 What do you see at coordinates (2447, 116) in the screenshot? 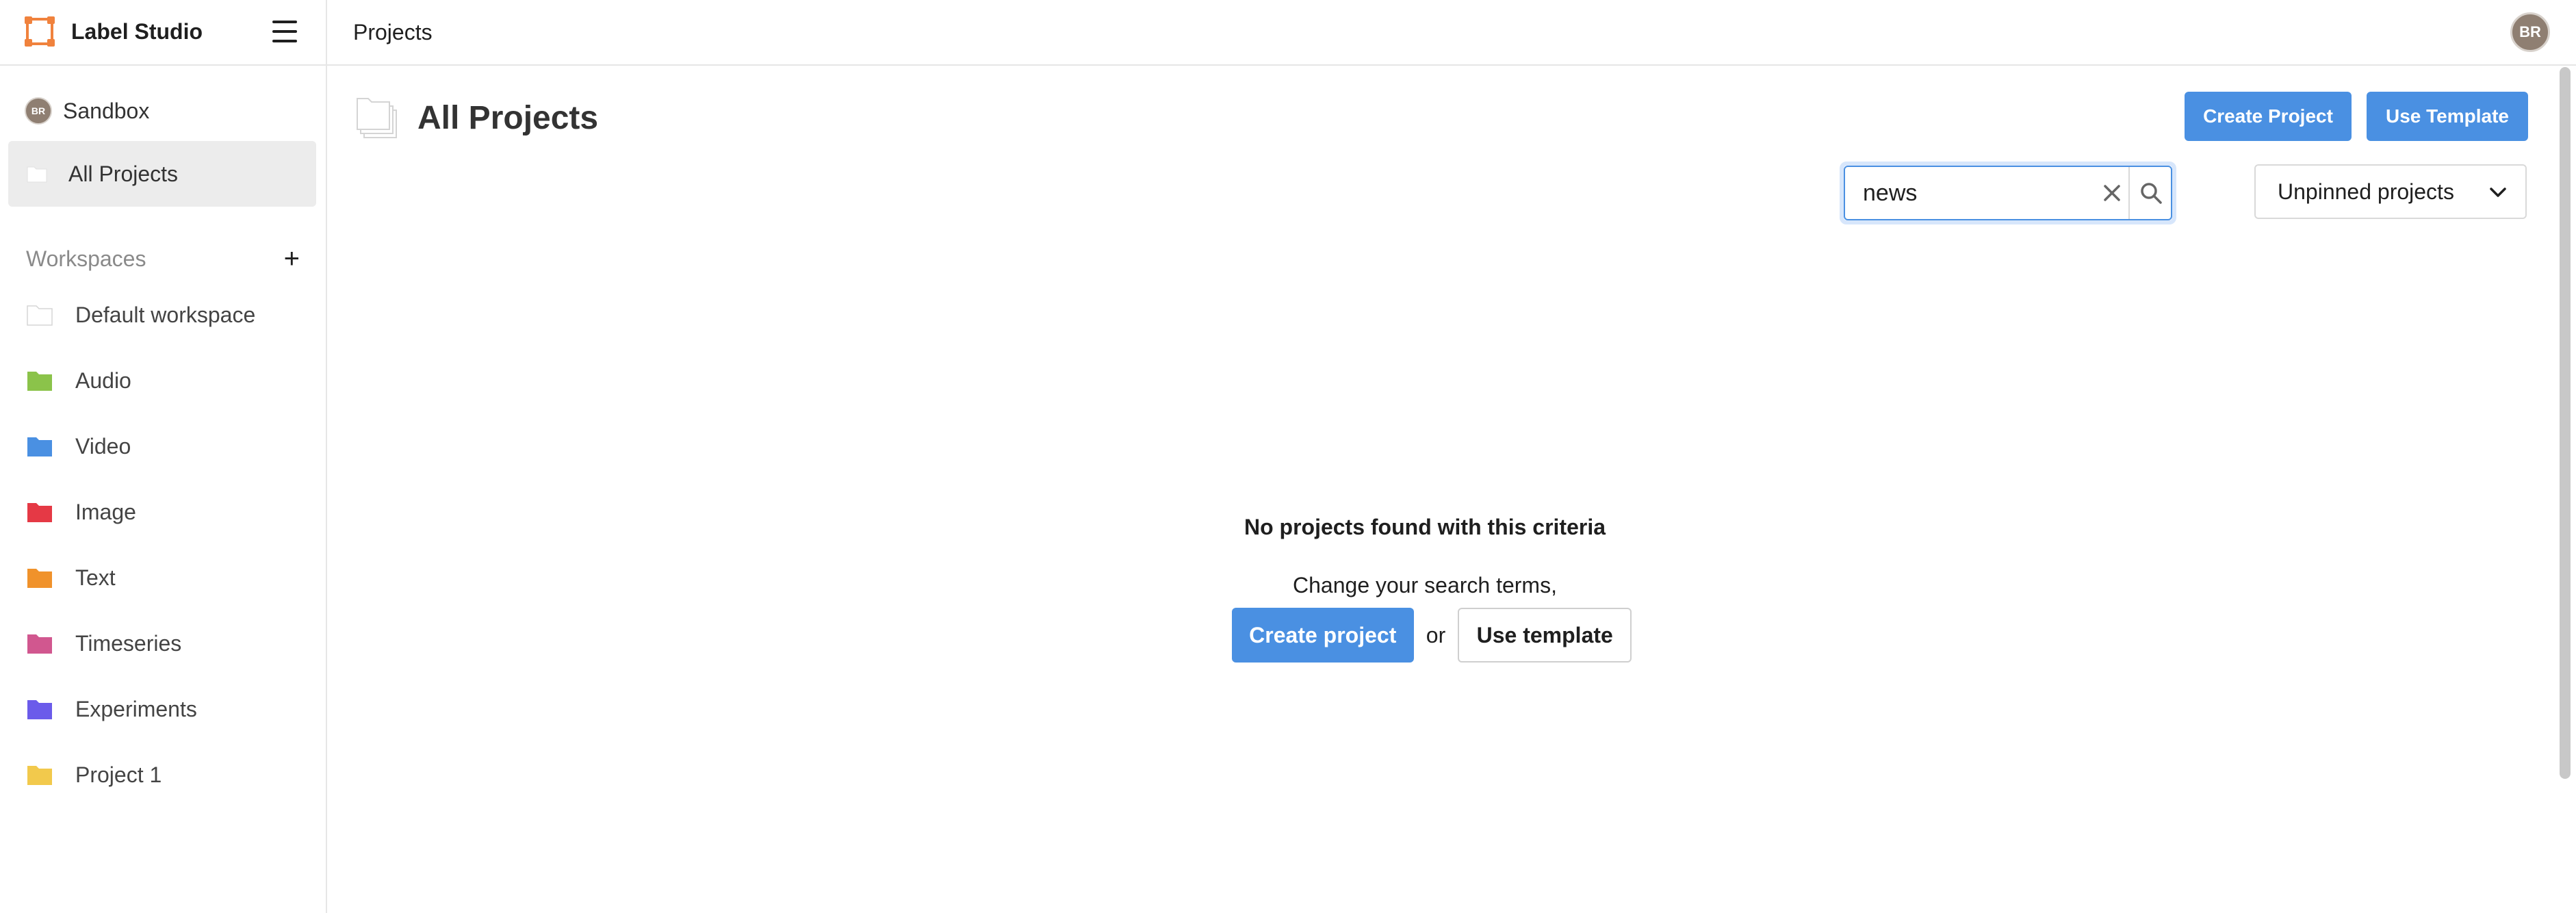
I see `use-template-button: Use Template` at bounding box center [2447, 116].